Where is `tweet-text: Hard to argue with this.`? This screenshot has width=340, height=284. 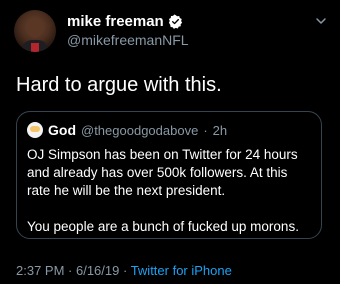 tweet-text: Hard to argue with this. is located at coordinates (119, 85).